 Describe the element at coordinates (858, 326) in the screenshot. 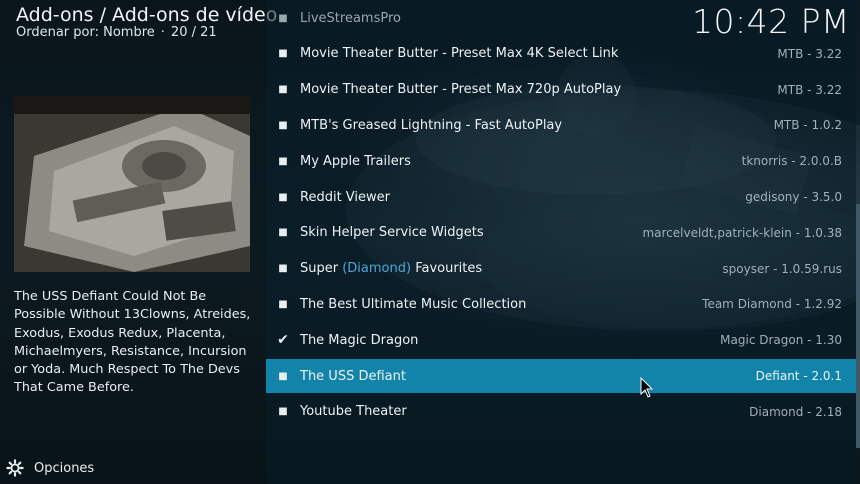

I see `scrollbar` at that location.